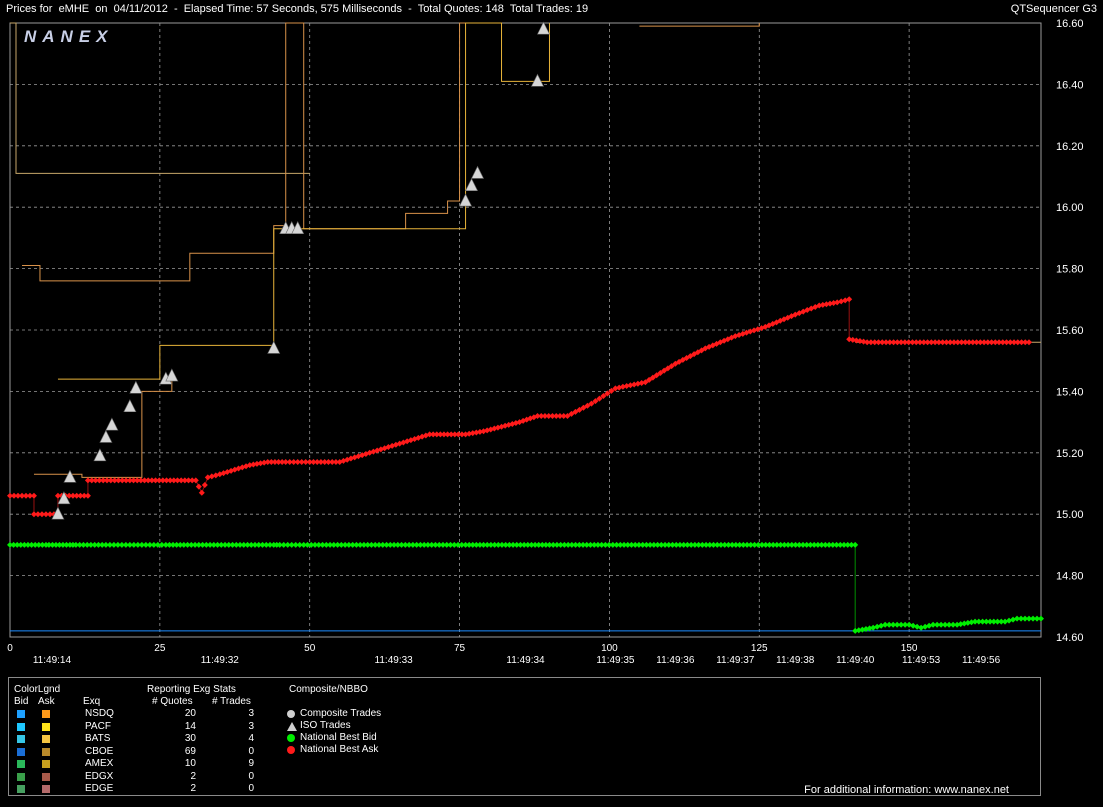 The width and height of the screenshot is (1103, 807). Describe the element at coordinates (1070, 208) in the screenshot. I see `y-tick-label: 16.00` at that location.